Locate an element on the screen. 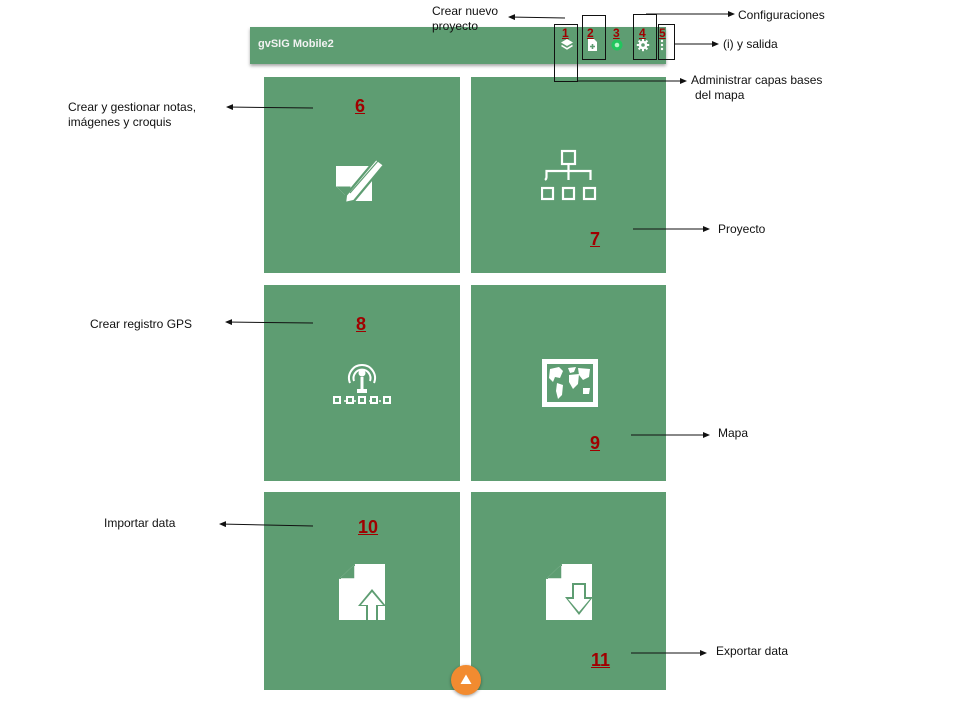  note-new-project: Crear nuevo proyecto is located at coordinates (465, 19).